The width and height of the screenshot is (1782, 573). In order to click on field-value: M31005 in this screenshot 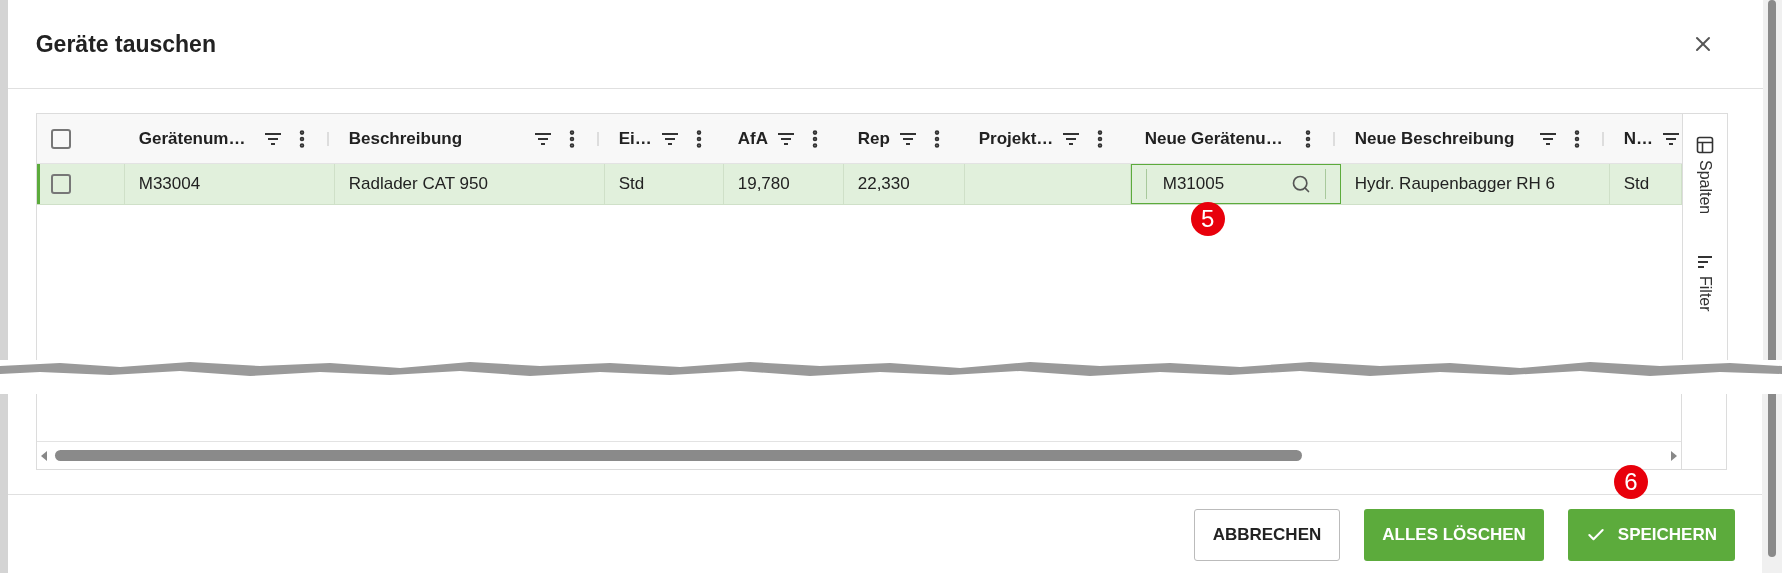, I will do `click(1193, 184)`.